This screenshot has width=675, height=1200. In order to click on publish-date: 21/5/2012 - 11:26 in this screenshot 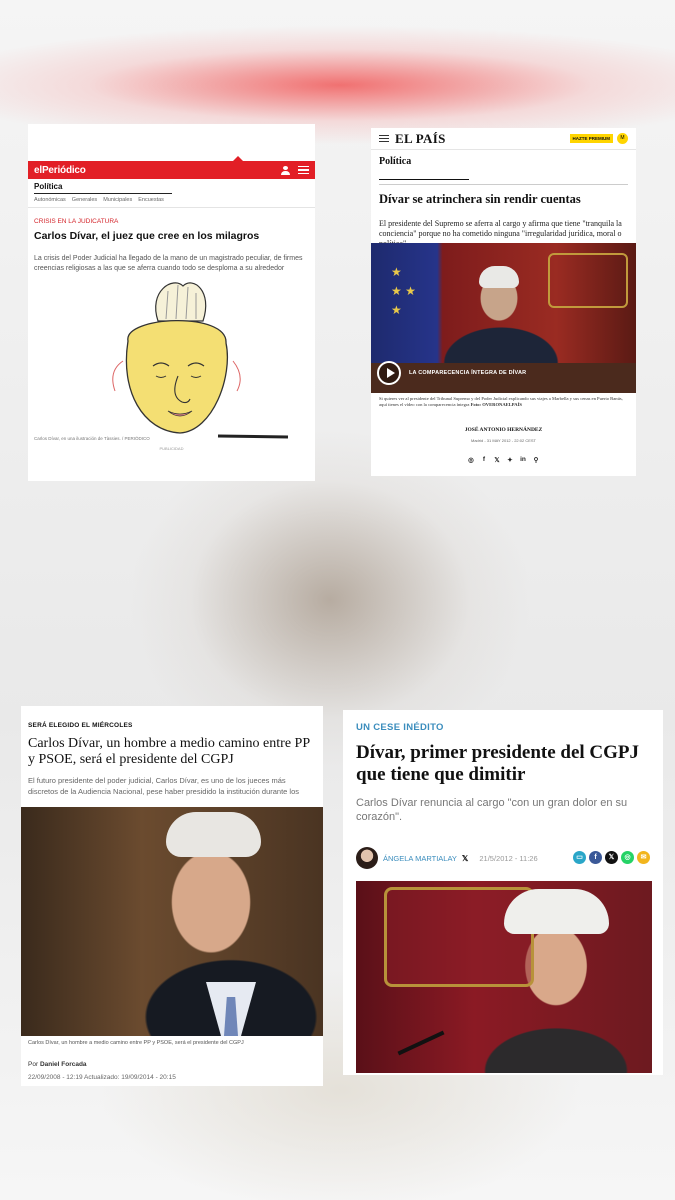, I will do `click(508, 858)`.